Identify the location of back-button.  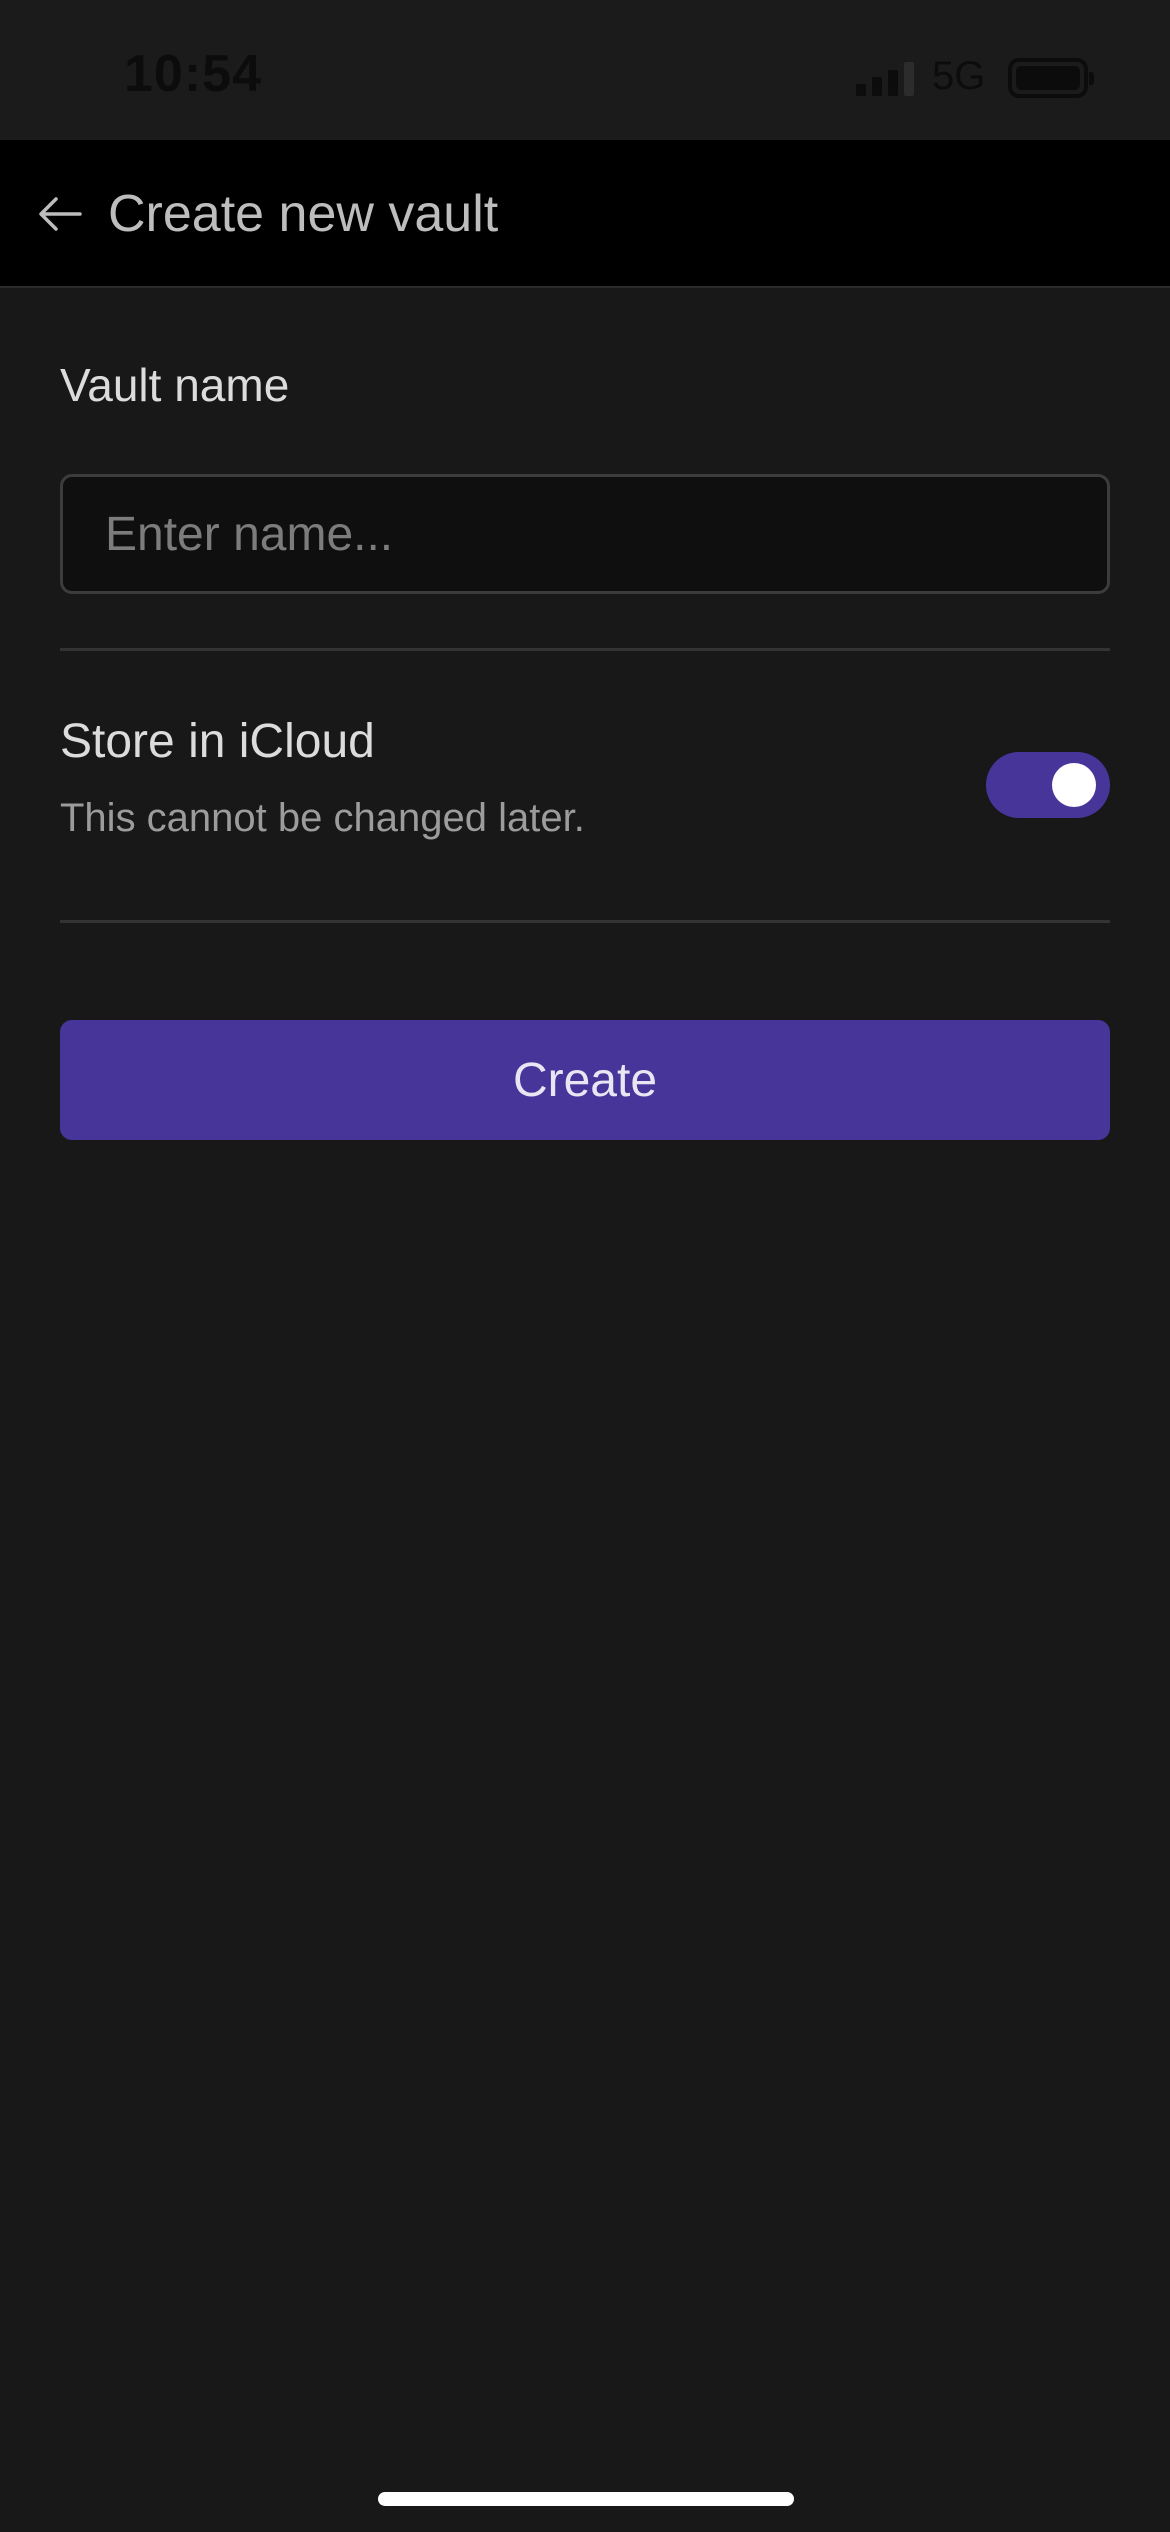
(60, 214).